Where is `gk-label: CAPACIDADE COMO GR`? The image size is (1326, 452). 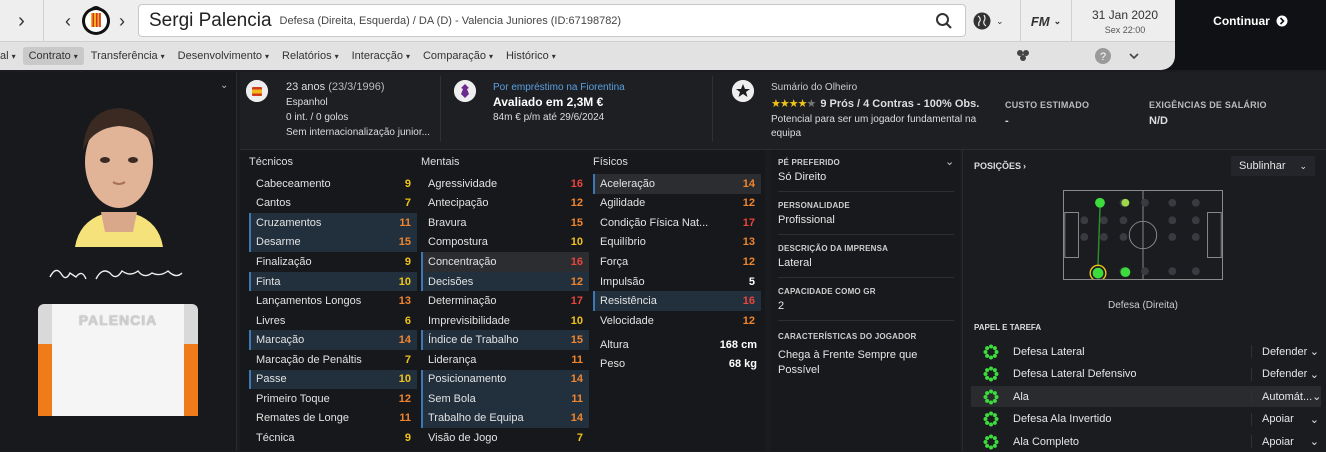 gk-label: CAPACIDADE COMO GR is located at coordinates (827, 291).